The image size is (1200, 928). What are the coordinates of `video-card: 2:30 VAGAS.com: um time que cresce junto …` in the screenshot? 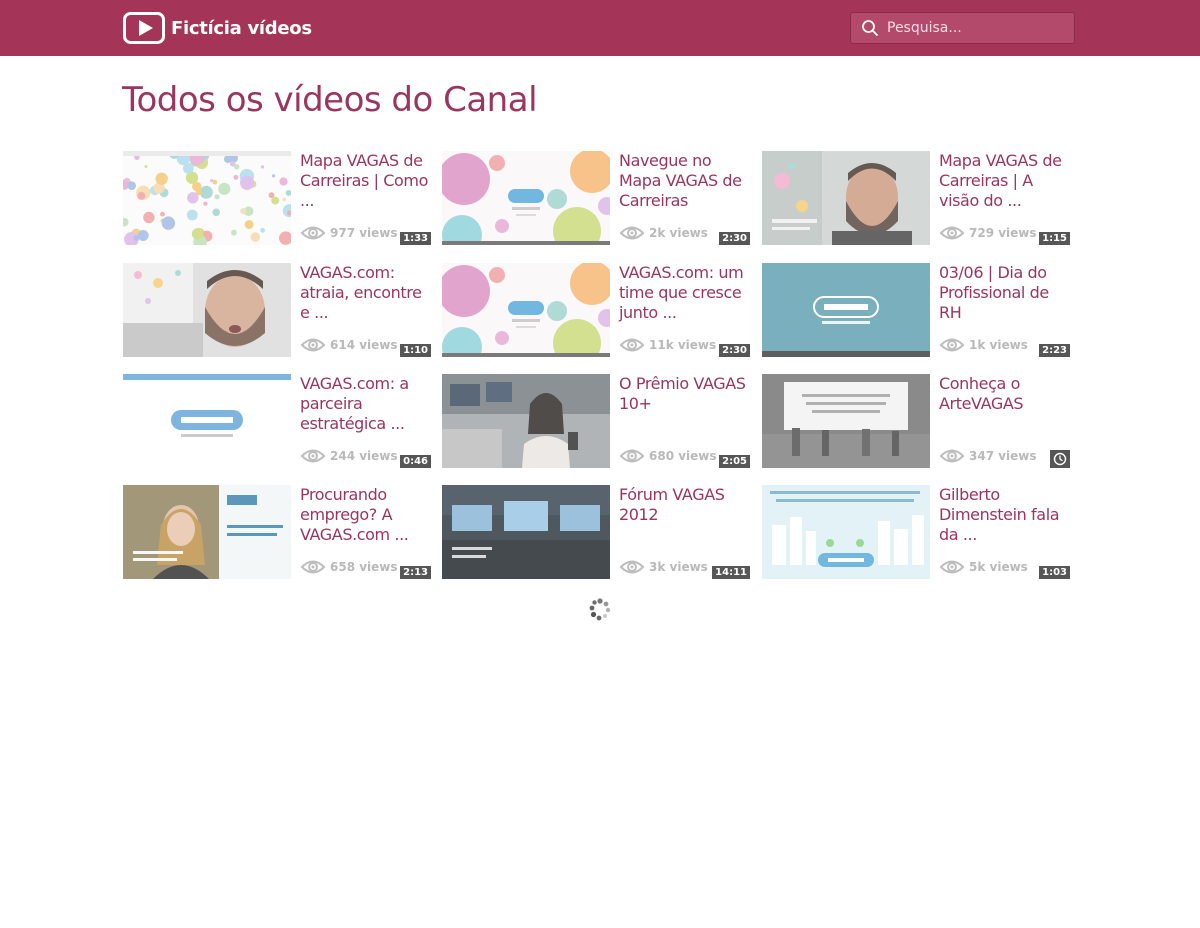 It's located at (597, 311).